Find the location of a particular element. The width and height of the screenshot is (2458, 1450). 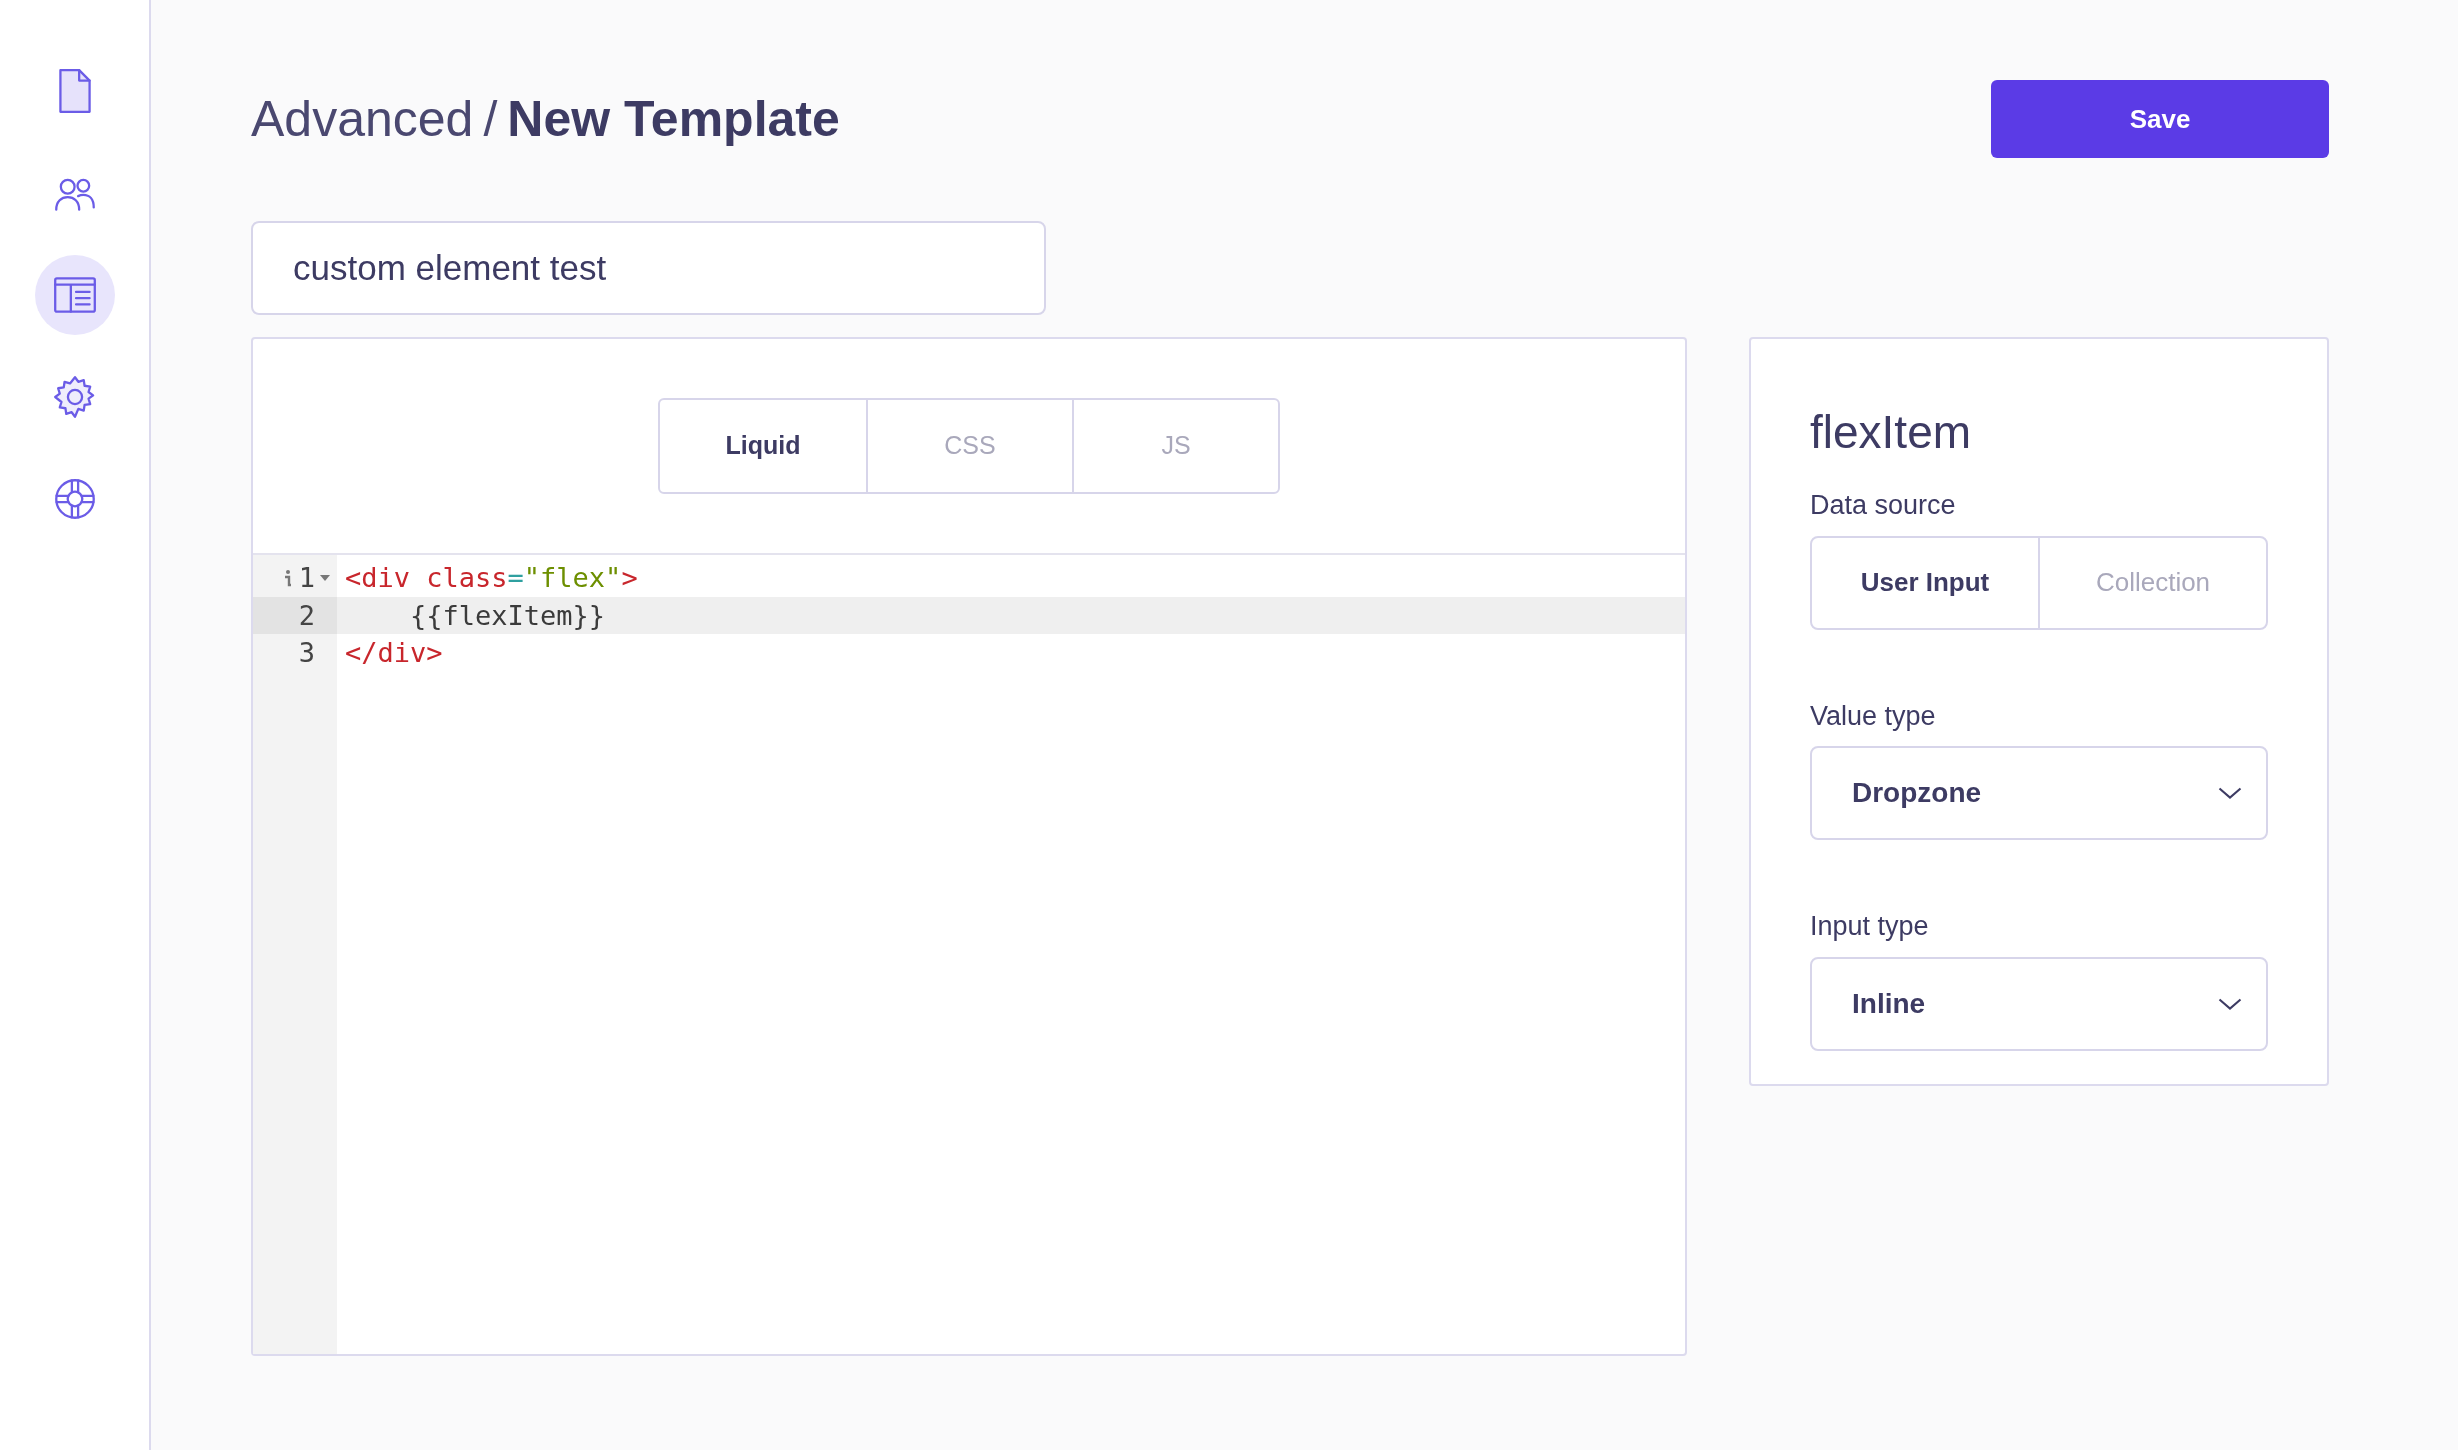

breadcrumb-link: Advanced is located at coordinates (362, 119).